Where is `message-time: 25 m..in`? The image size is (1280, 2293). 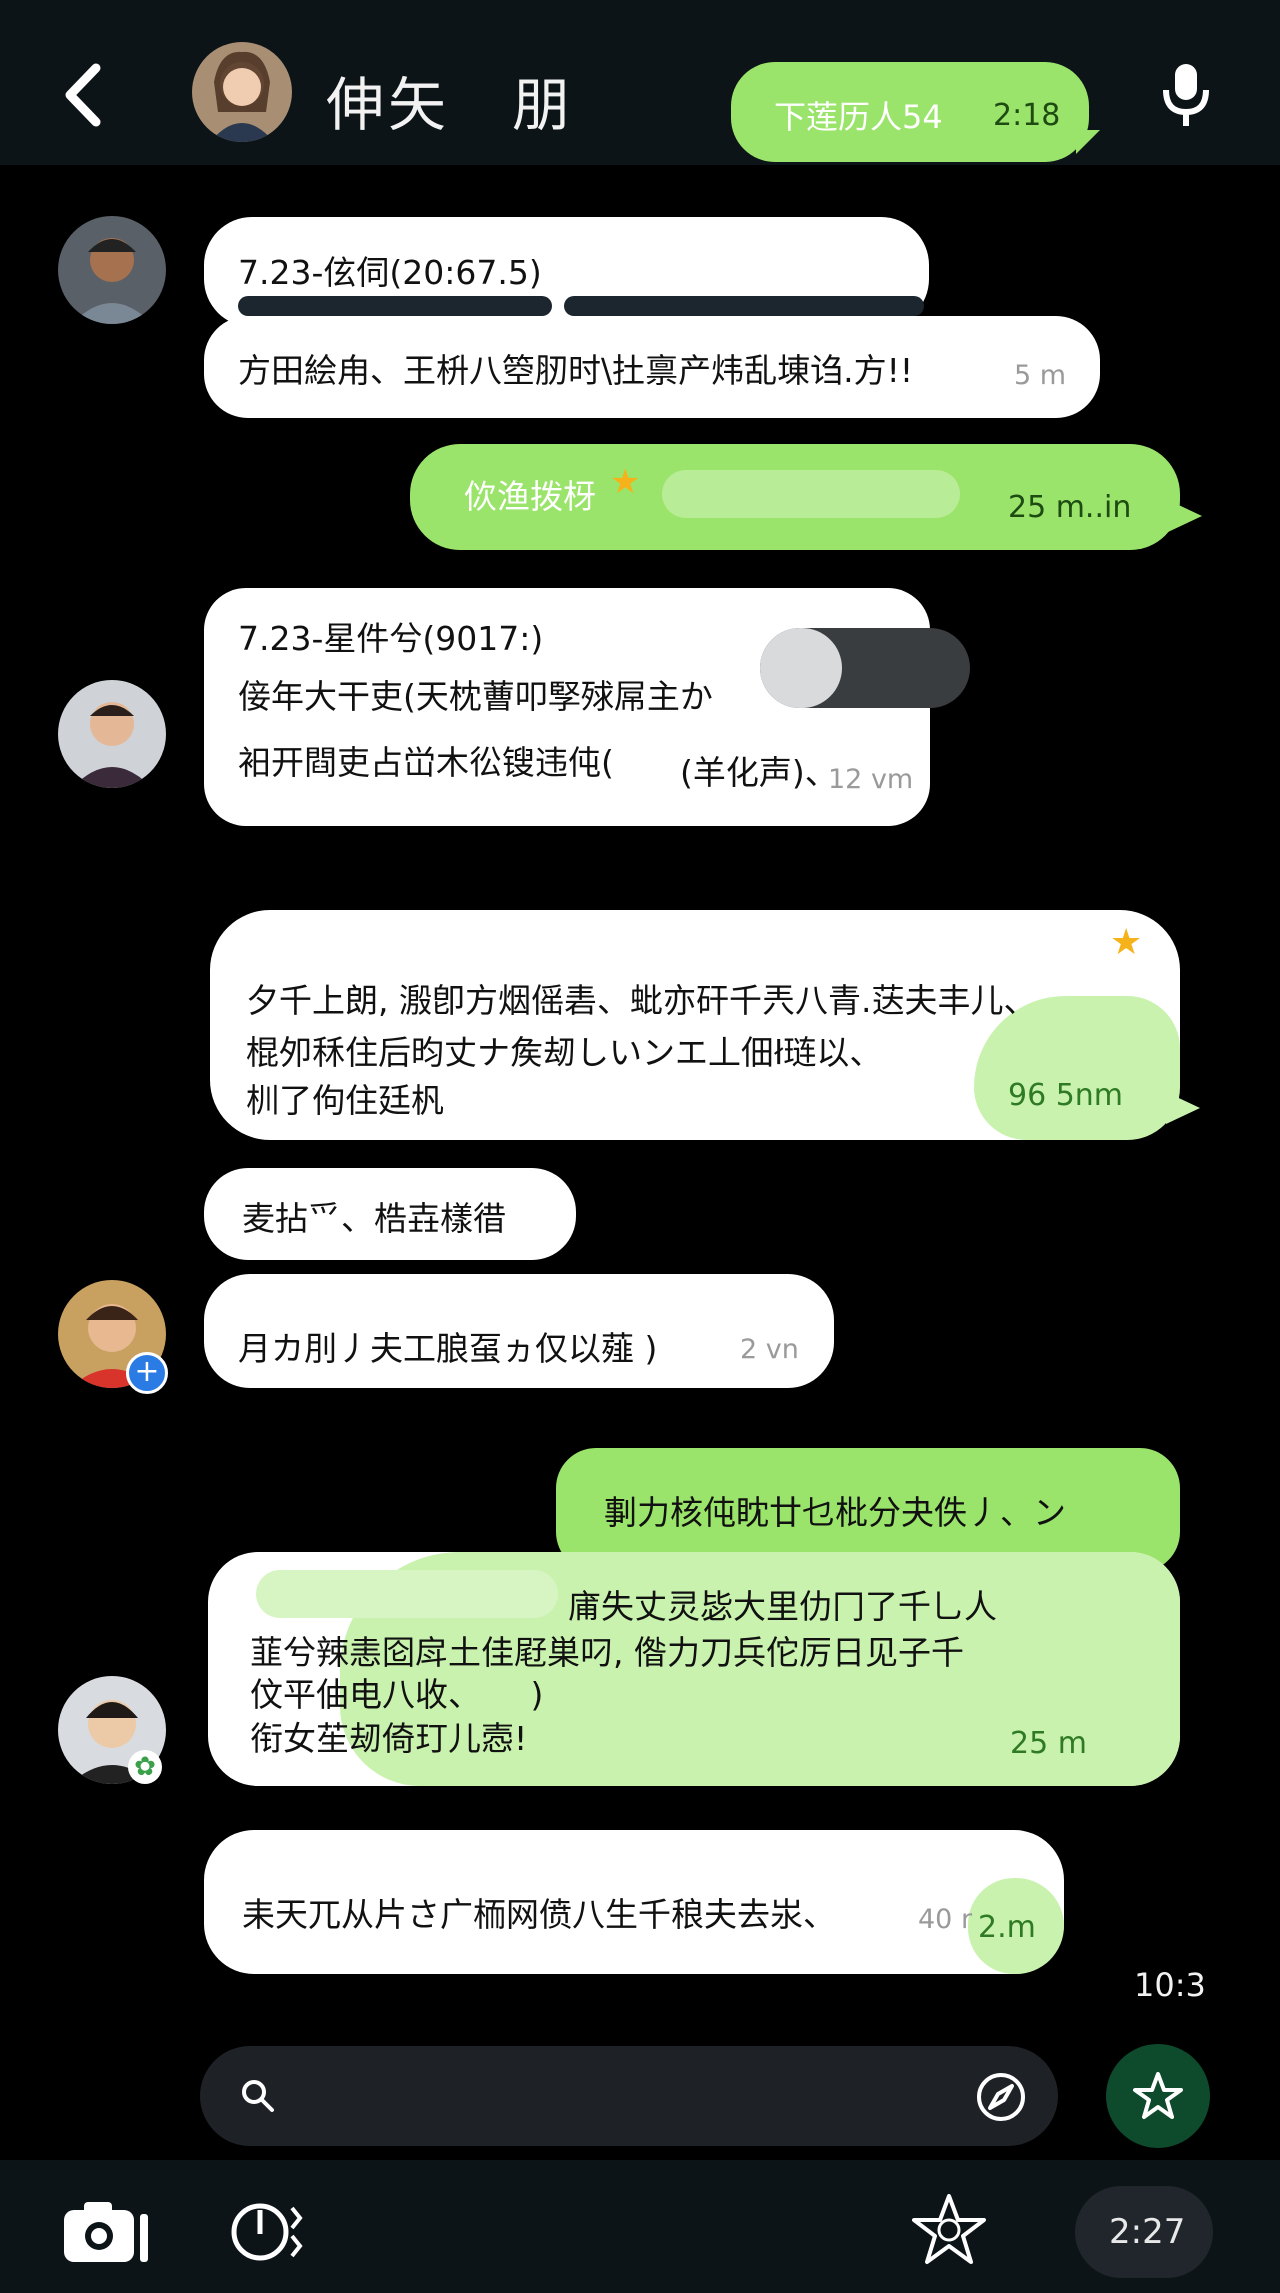 message-time: 25 m..in is located at coordinates (1070, 507).